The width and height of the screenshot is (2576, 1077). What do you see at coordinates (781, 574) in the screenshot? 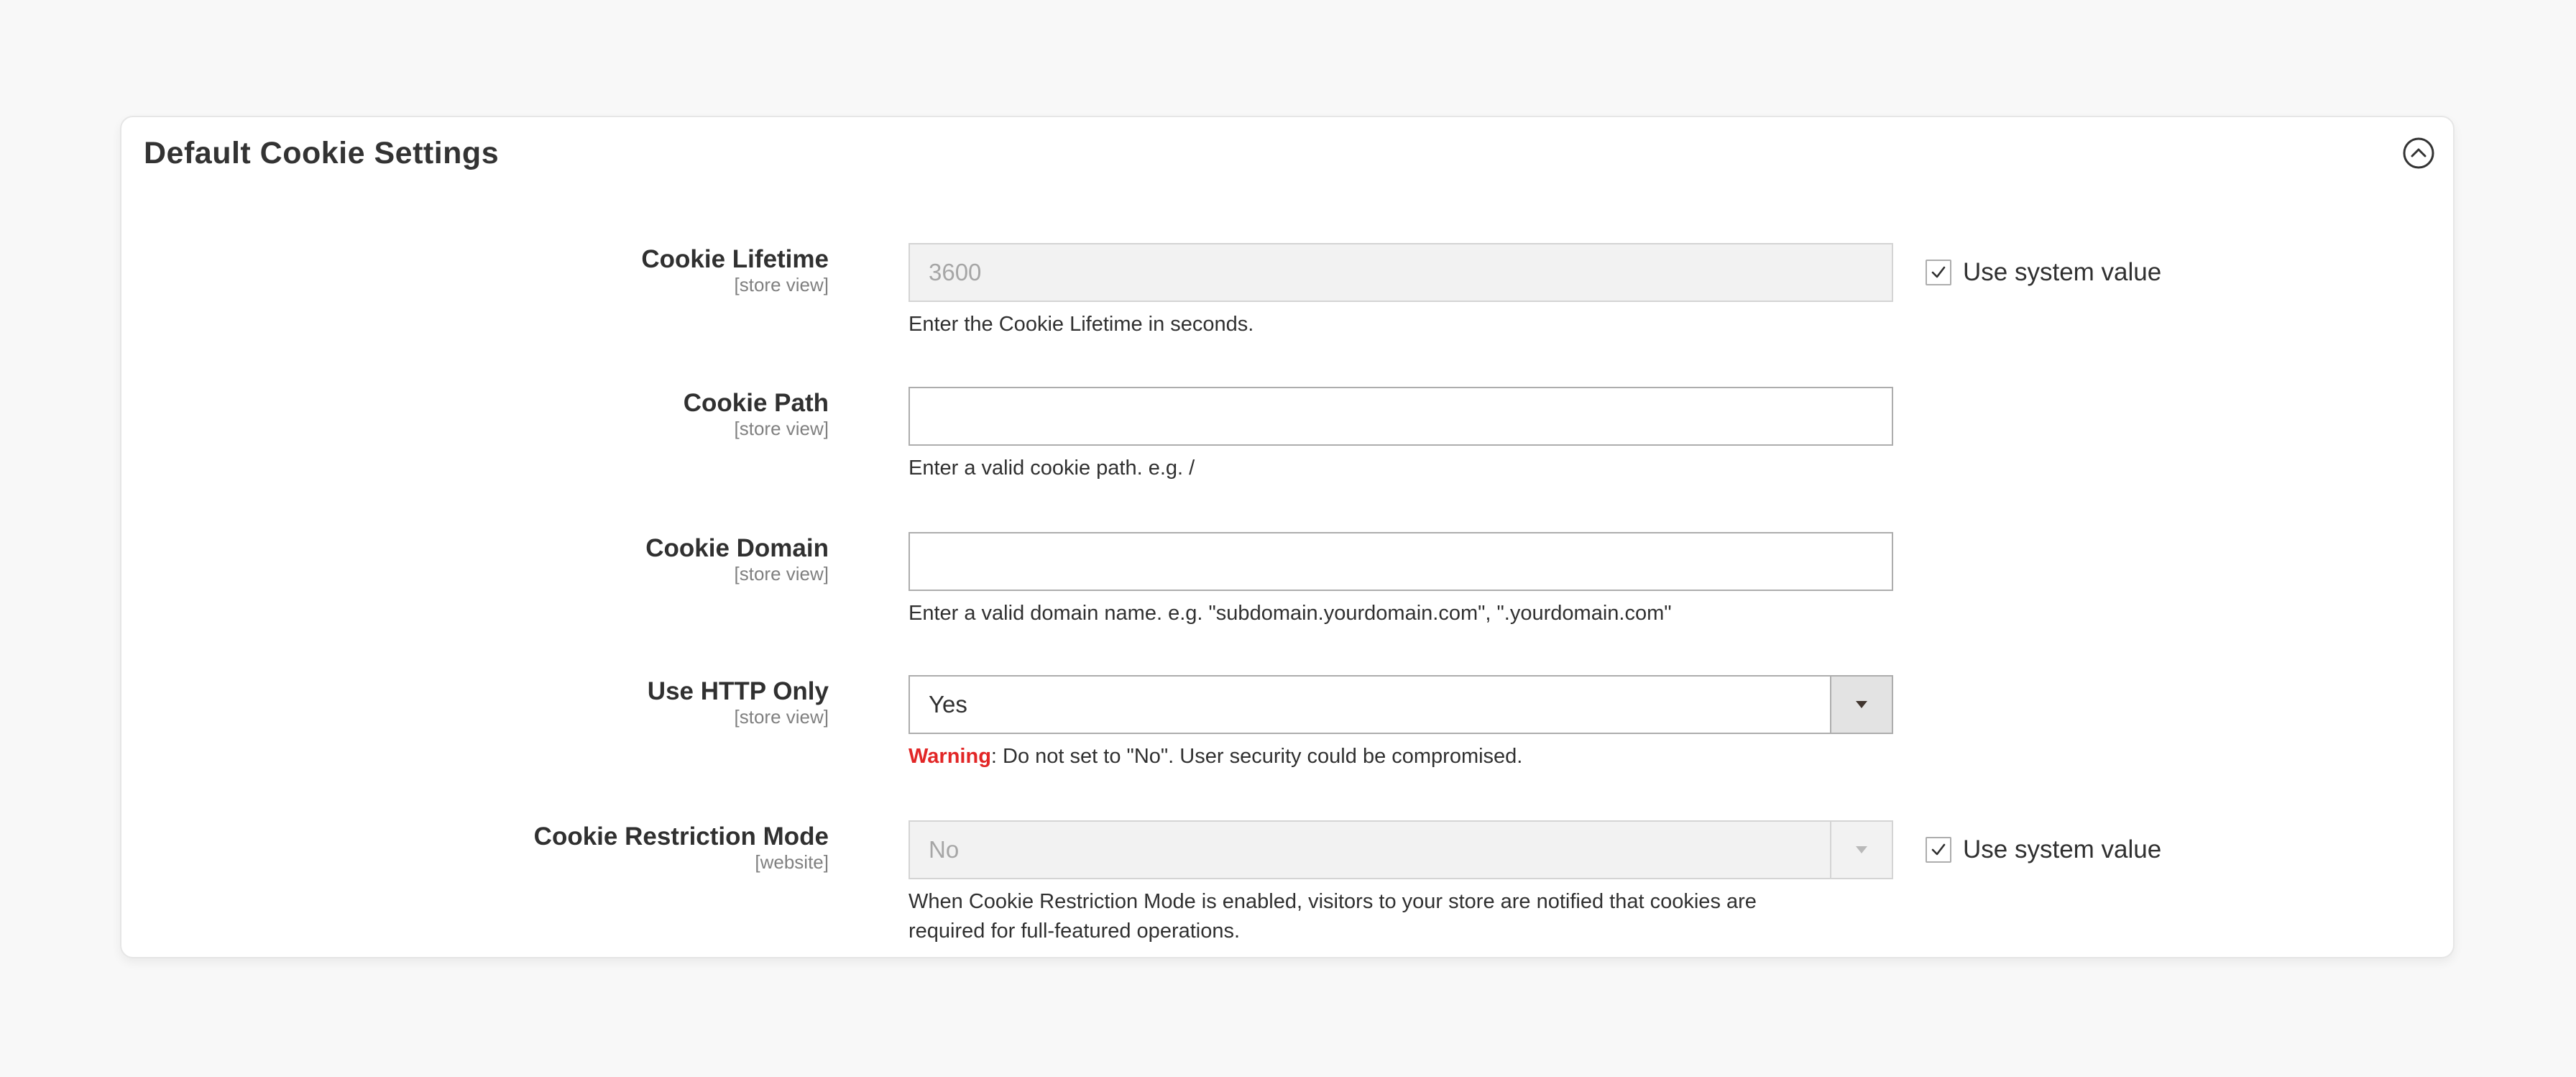
I see `cookie-domain-scope: [store view]` at bounding box center [781, 574].